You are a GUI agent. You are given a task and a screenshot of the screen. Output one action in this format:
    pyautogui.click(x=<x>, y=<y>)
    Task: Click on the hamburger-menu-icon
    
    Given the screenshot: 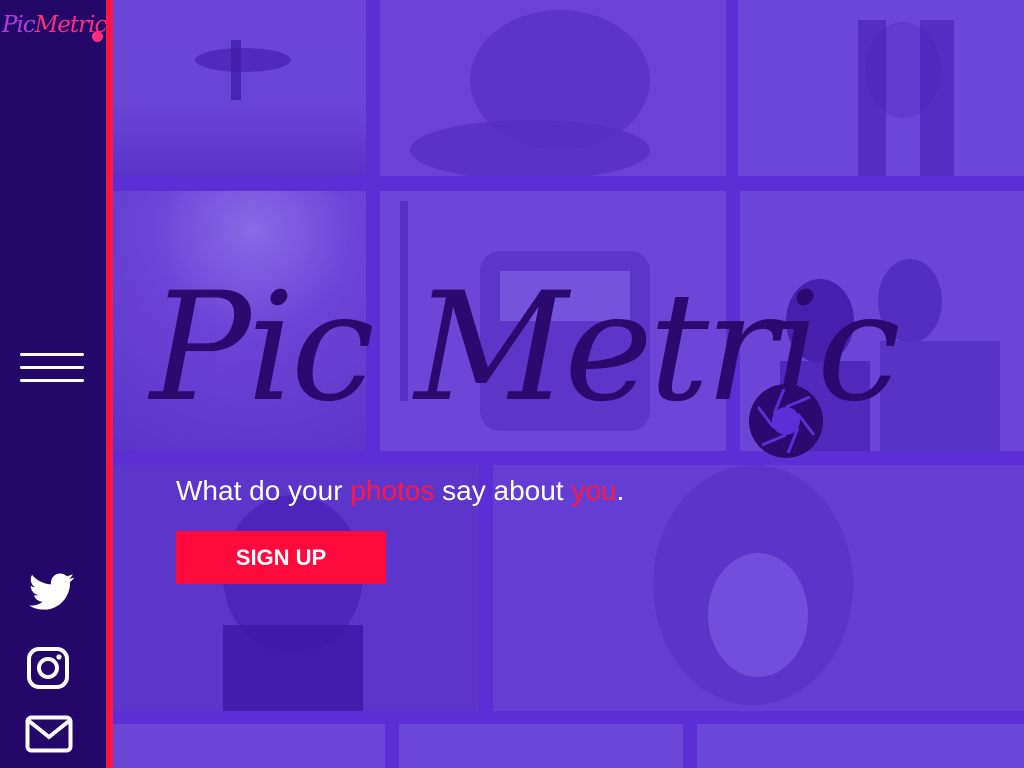 What is the action you would take?
    pyautogui.click(x=53, y=369)
    